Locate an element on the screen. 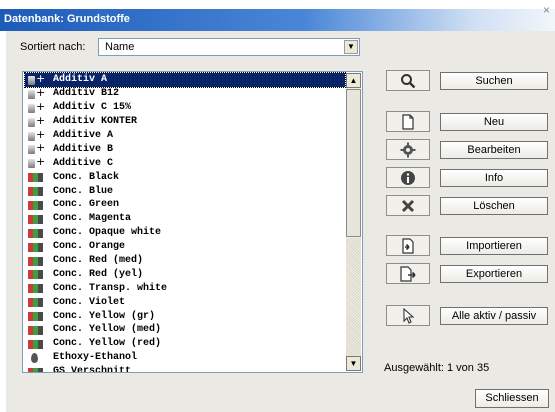 Image resolution: width=555 pixels, height=412 pixels. search-icon-button is located at coordinates (408, 80).